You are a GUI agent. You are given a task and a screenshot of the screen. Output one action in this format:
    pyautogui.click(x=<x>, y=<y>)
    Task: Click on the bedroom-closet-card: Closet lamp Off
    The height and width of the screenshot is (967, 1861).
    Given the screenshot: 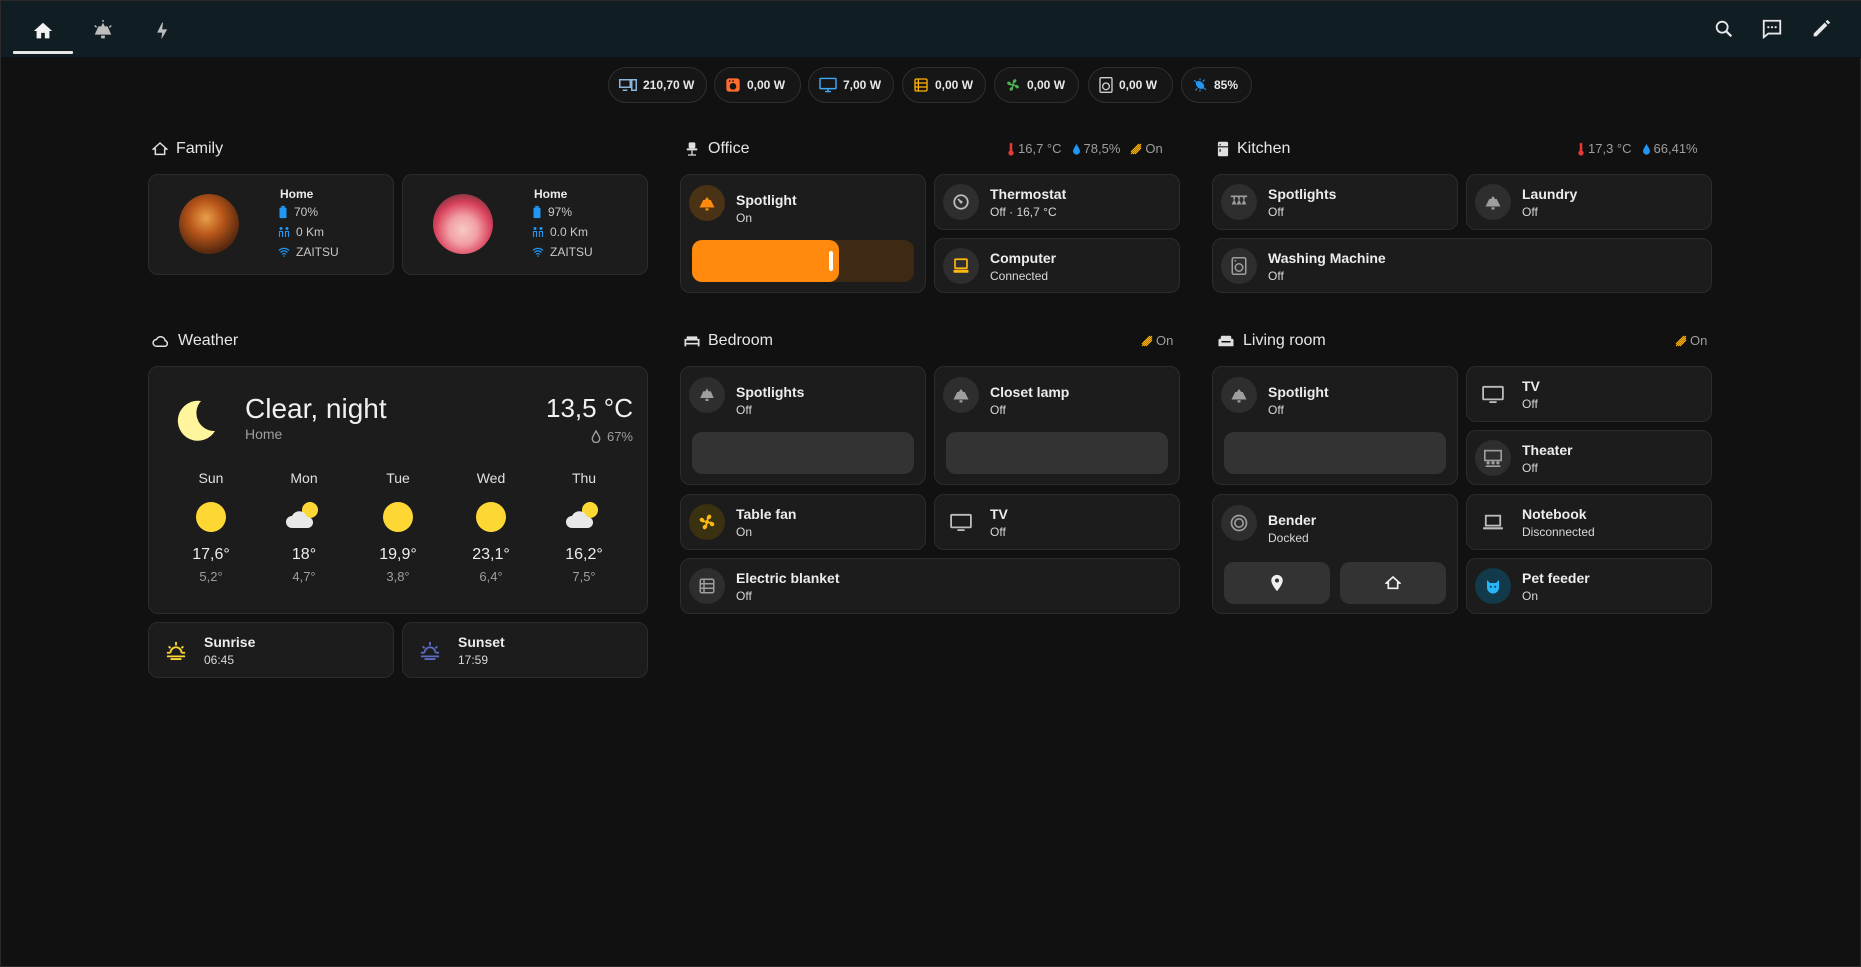 What is the action you would take?
    pyautogui.click(x=1057, y=425)
    